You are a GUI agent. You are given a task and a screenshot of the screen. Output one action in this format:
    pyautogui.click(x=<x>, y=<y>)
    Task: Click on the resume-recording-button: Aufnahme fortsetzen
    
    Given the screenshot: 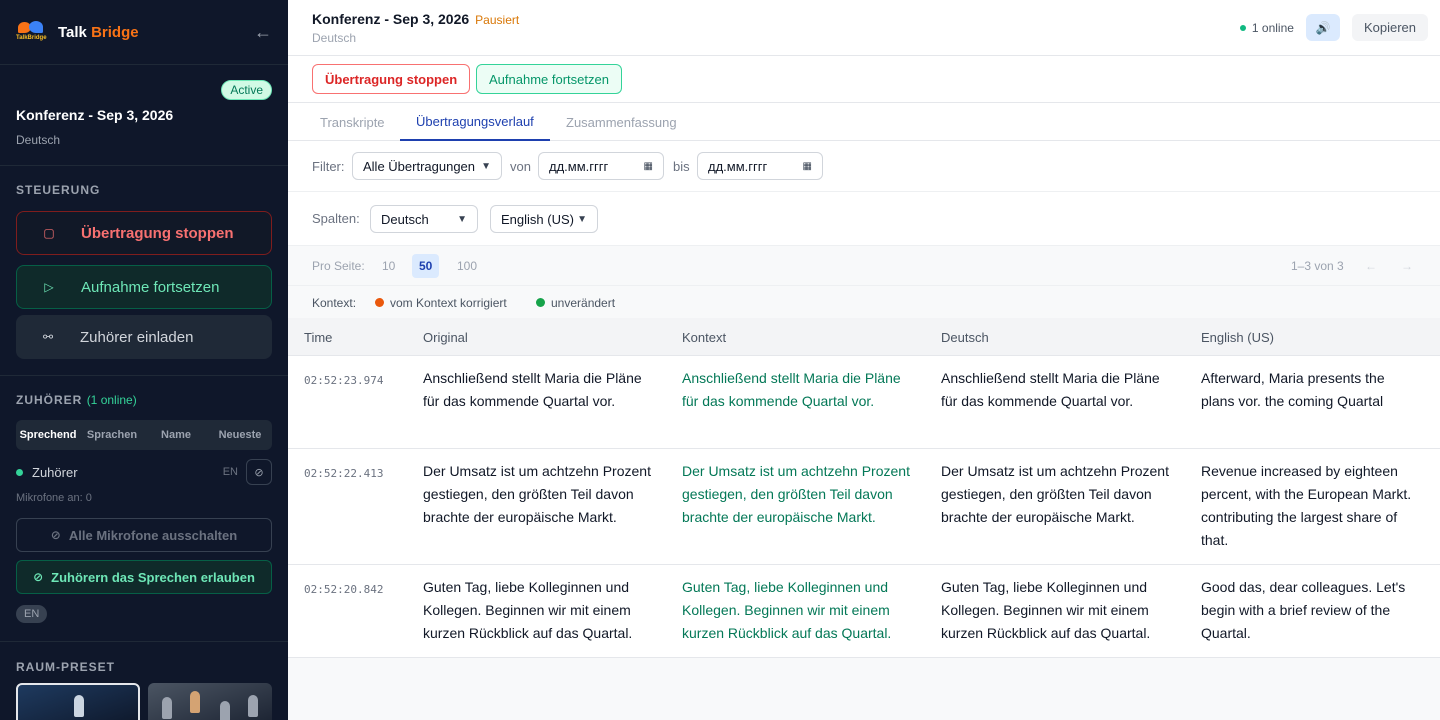 What is the action you would take?
    pyautogui.click(x=549, y=79)
    